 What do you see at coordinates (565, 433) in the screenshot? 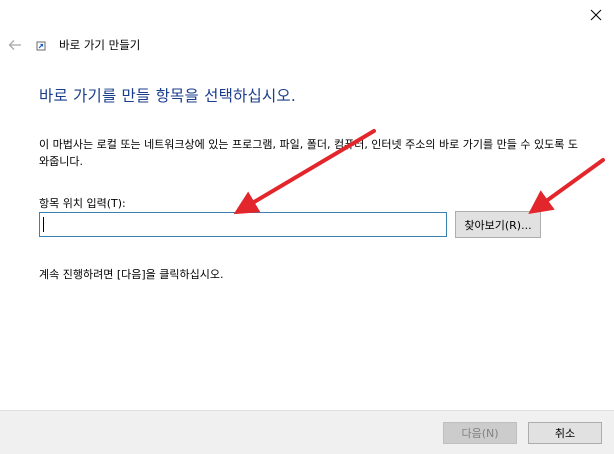
I see `cancel-button: 취소` at bounding box center [565, 433].